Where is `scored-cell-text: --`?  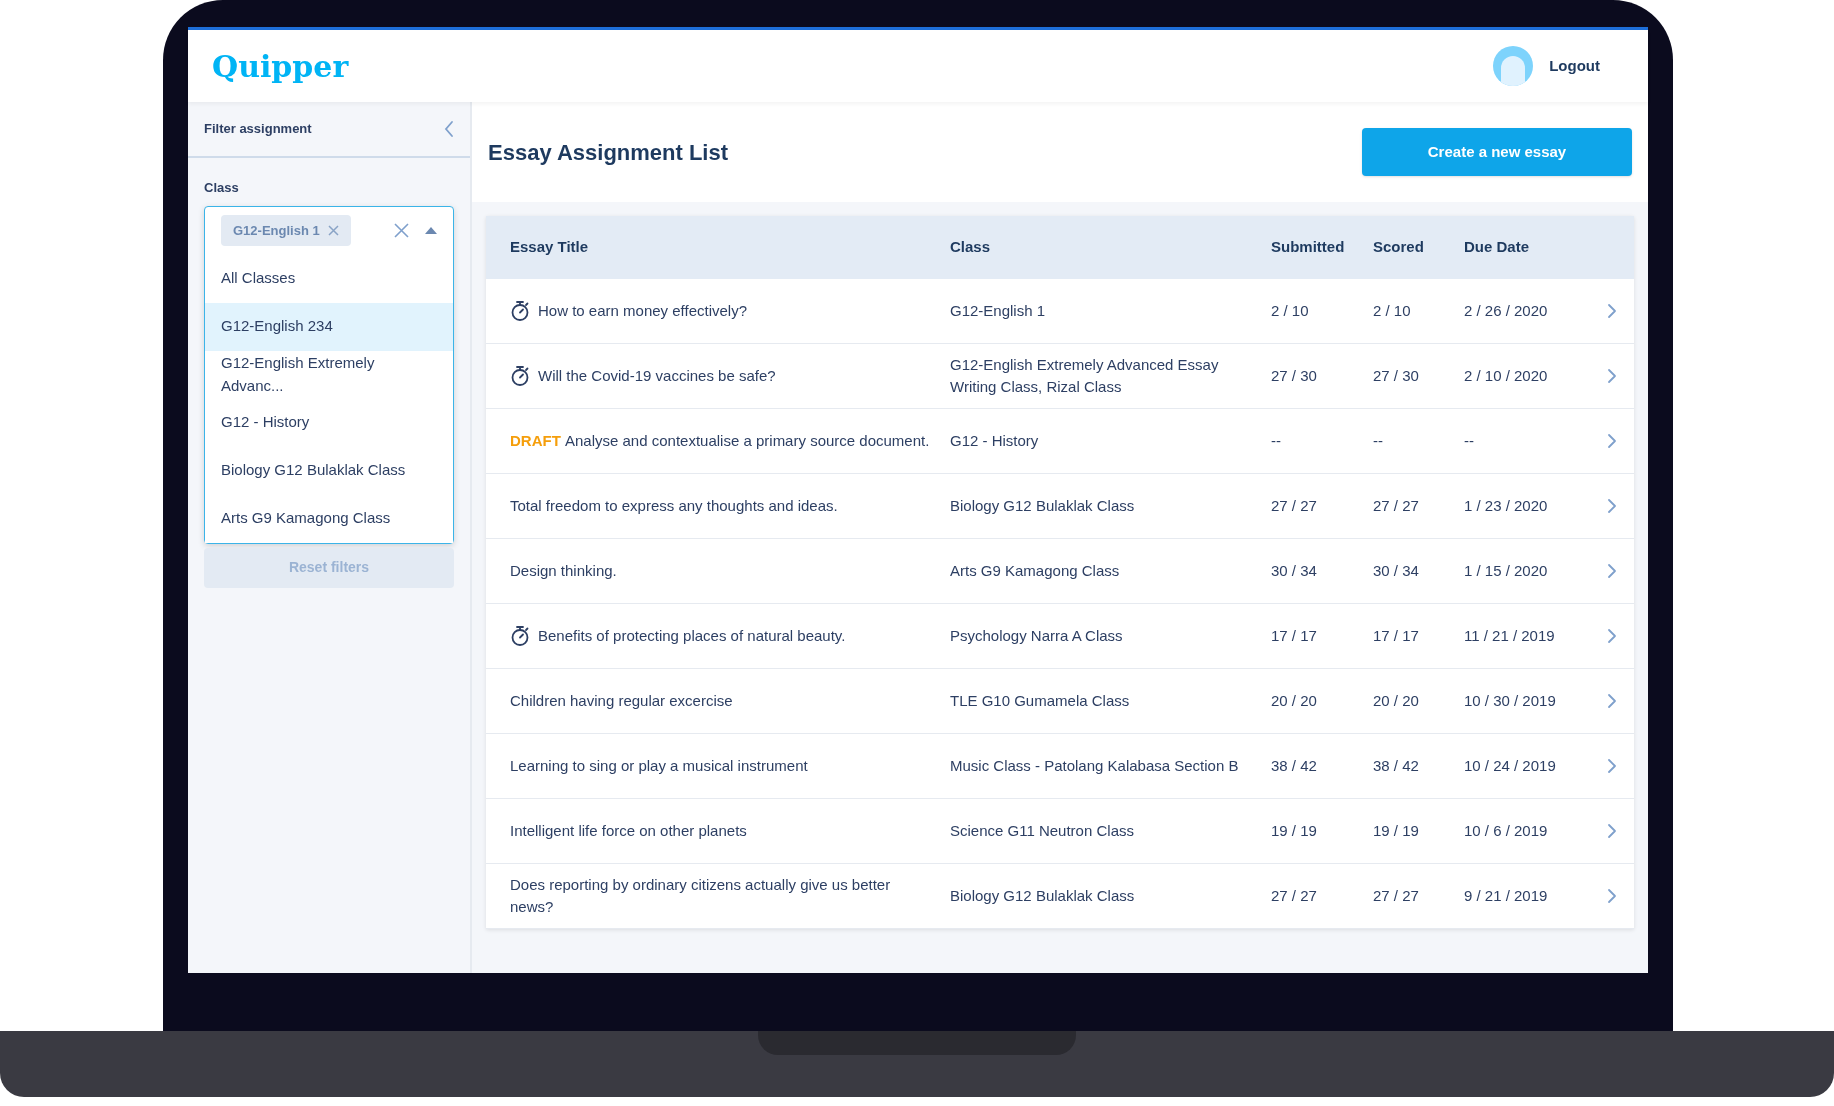 scored-cell-text: -- is located at coordinates (1378, 440).